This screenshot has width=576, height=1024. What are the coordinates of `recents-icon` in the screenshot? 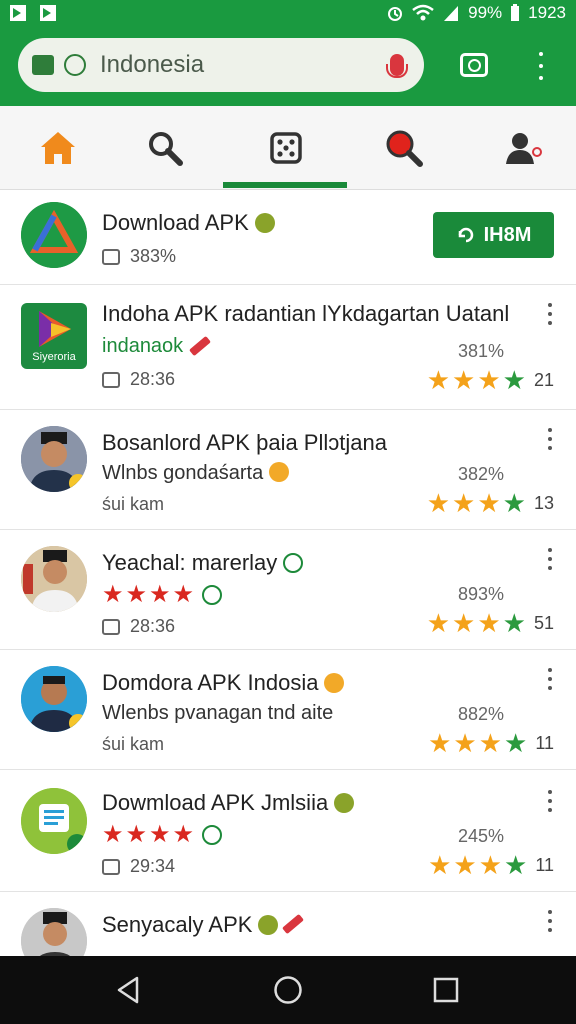 It's located at (446, 990).